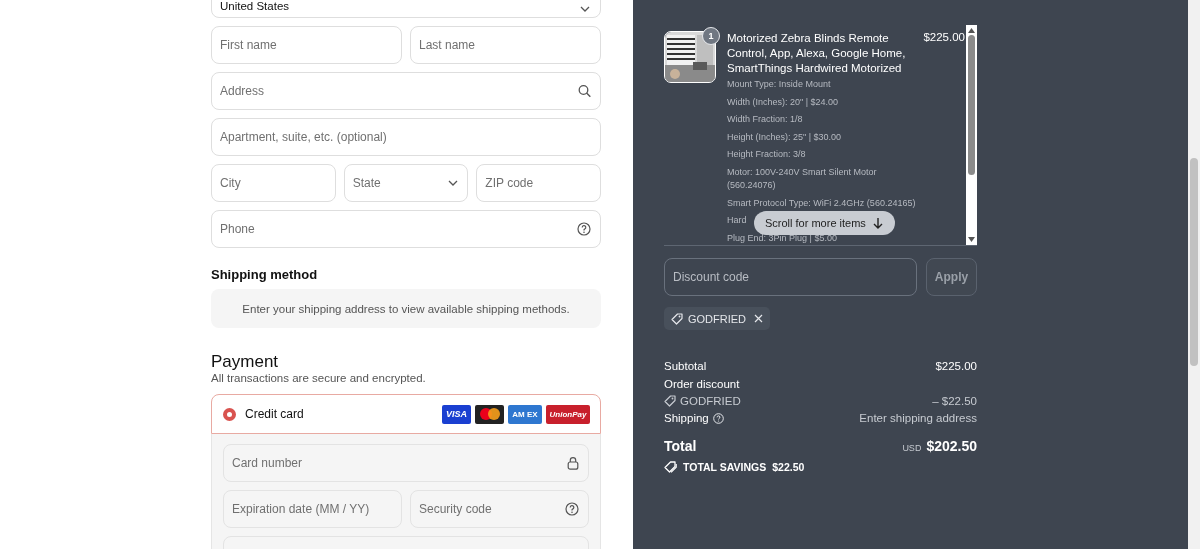  I want to click on input-field: City, so click(273, 183).